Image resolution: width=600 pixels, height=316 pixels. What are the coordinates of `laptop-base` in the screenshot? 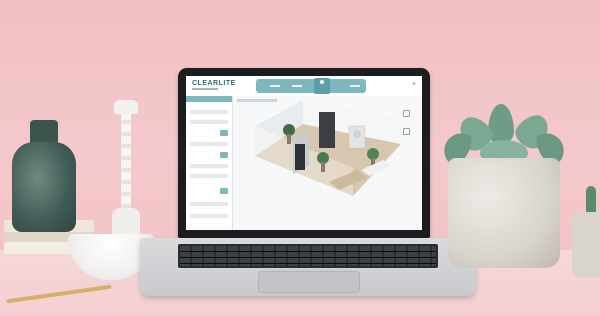 It's located at (308, 267).